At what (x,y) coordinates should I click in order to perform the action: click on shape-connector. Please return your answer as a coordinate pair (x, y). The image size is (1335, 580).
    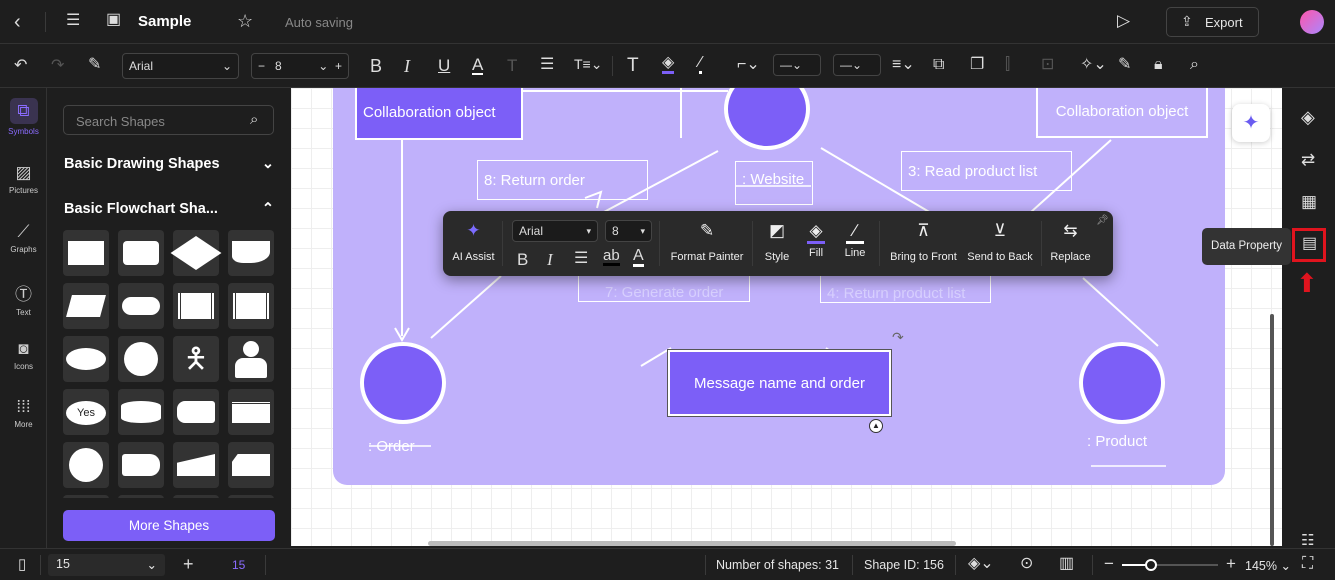
    Looking at the image, I should click on (86, 465).